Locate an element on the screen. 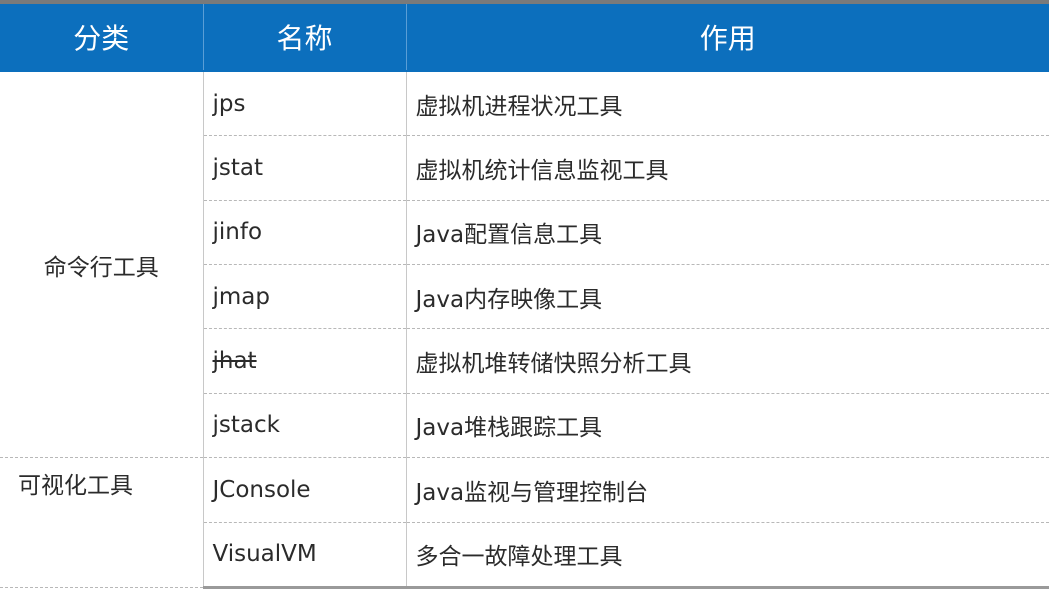 This screenshot has width=1049, height=589. tool-purpose: 虚拟机统计信息监视工具 is located at coordinates (727, 168).